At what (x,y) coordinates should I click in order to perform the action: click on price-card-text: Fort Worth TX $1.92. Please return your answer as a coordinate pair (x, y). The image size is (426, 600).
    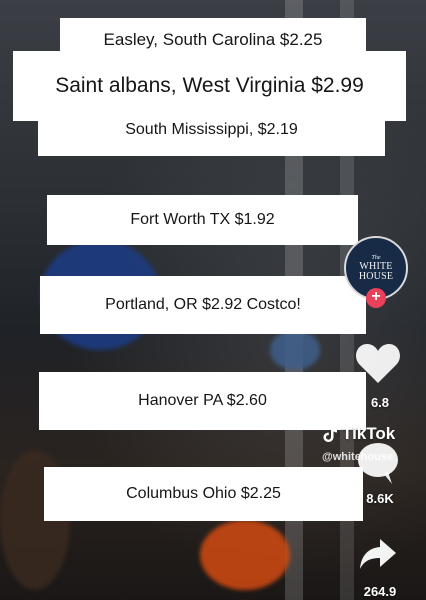
    Looking at the image, I should click on (202, 219).